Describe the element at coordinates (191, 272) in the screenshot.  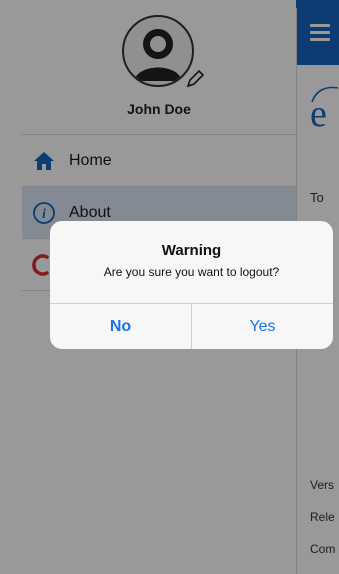
I see `dialog-message: Are you sure you want to logout?` at that location.